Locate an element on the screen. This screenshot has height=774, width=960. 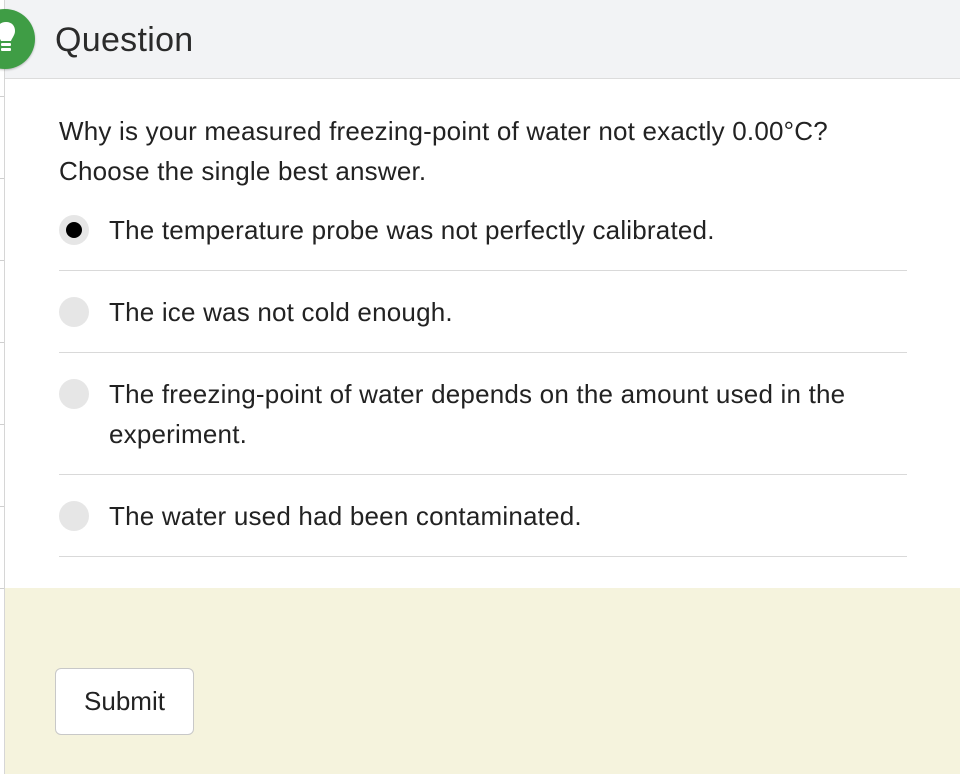
lightbulb-icon is located at coordinates (7, 36).